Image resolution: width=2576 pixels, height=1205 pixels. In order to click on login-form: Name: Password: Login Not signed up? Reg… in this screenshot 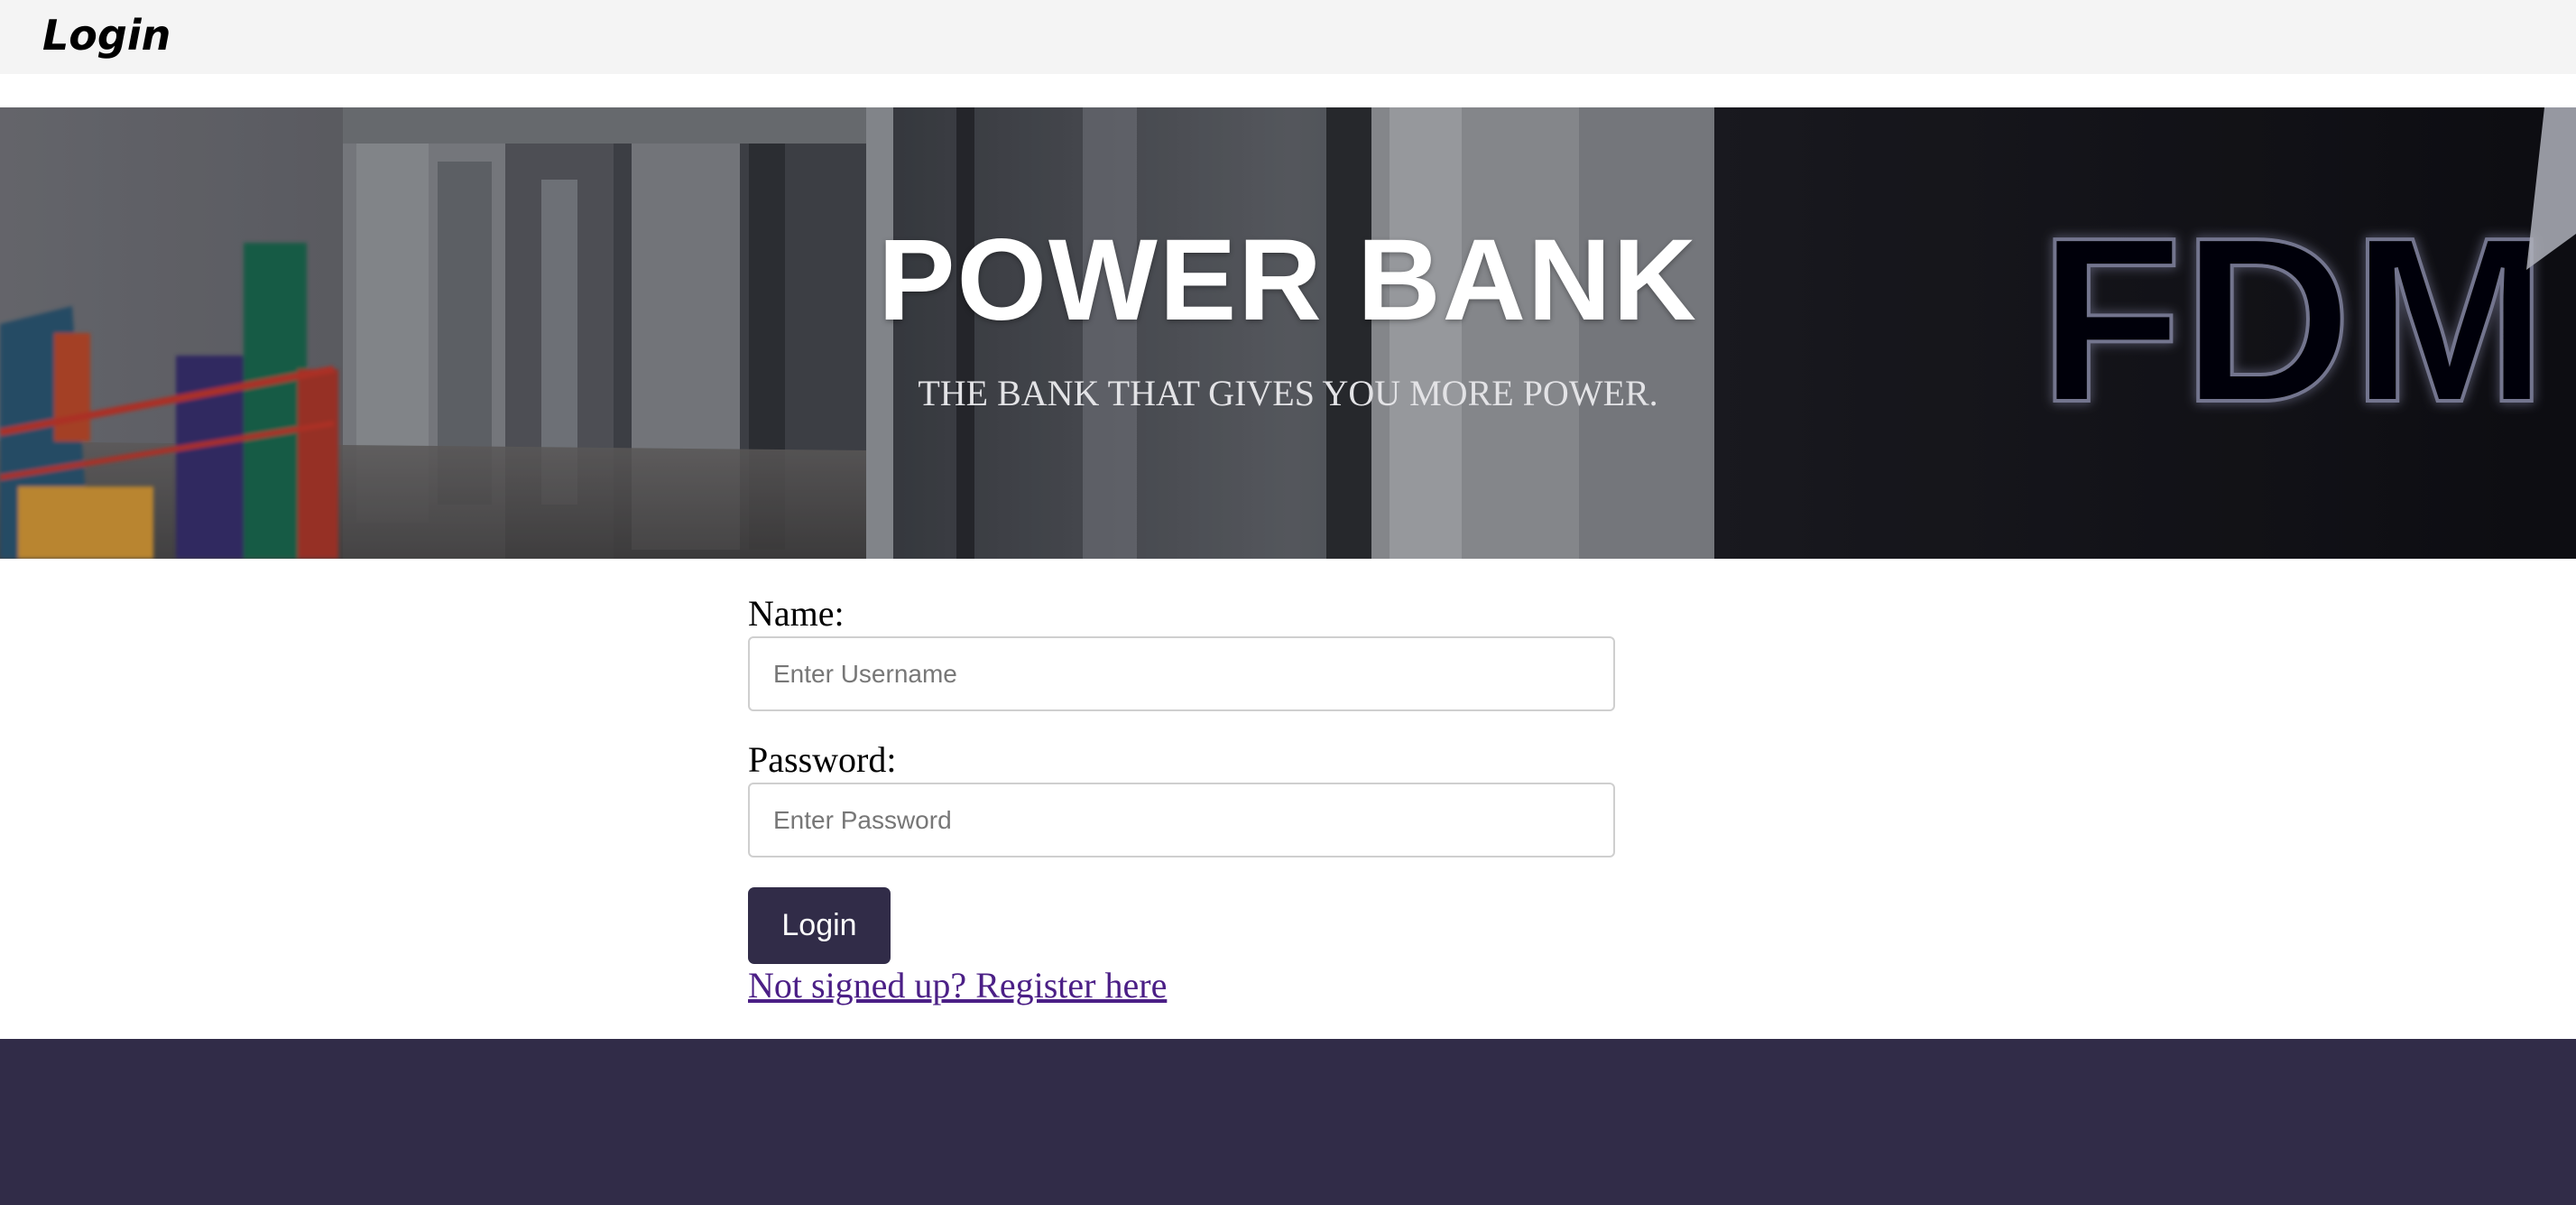, I will do `click(1181, 799)`.